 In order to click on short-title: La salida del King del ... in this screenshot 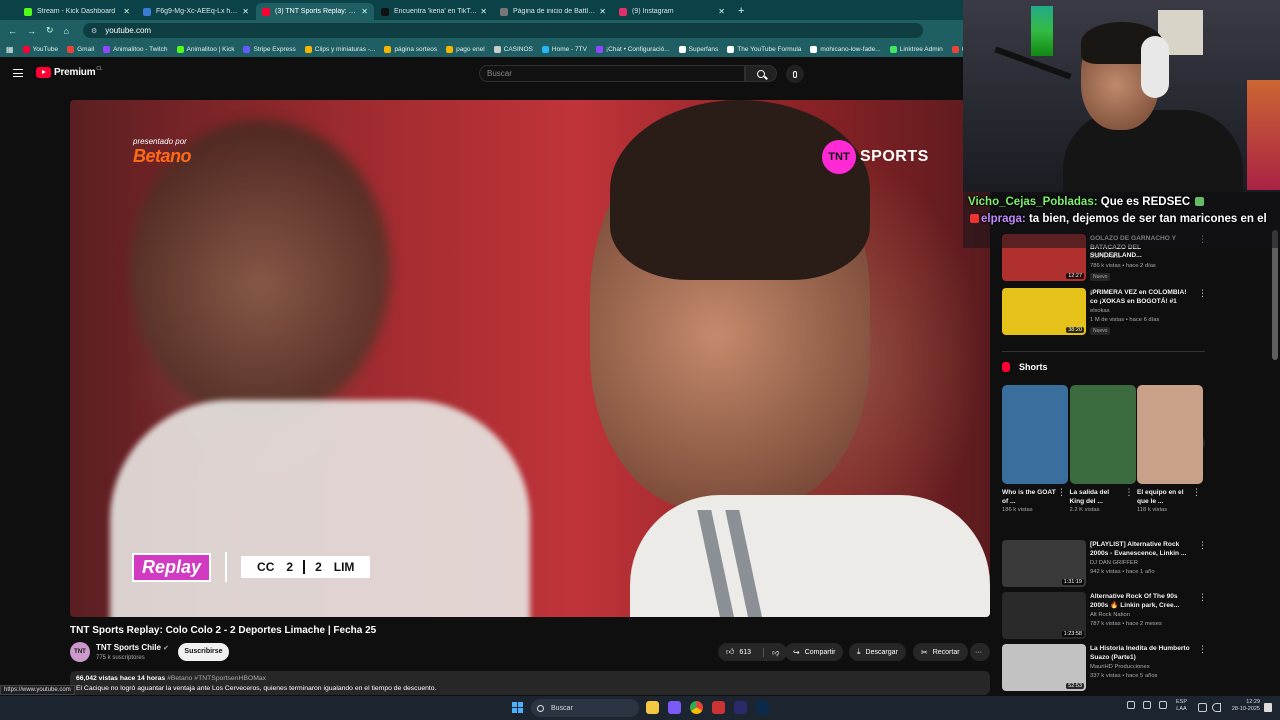, I will do `click(1097, 497)`.